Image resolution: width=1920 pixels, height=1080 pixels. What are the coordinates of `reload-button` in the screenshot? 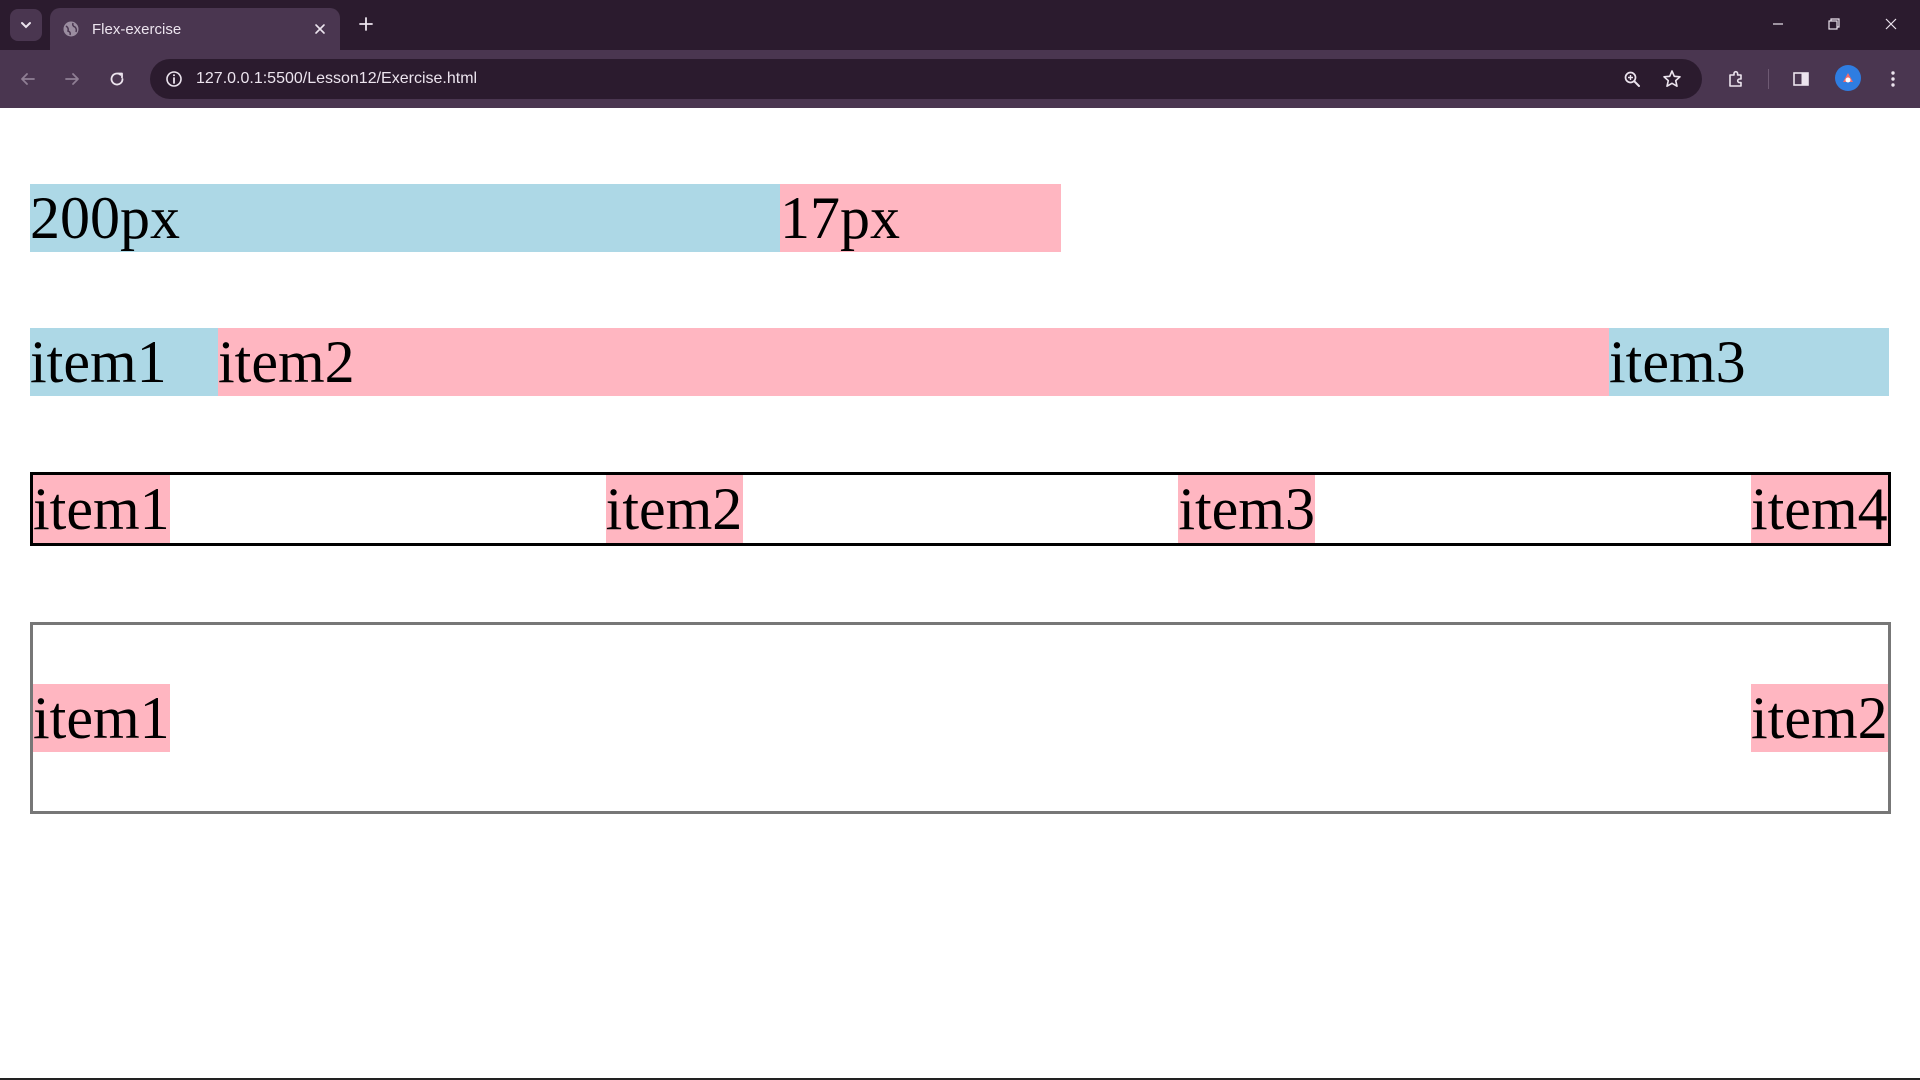 It's located at (117, 79).